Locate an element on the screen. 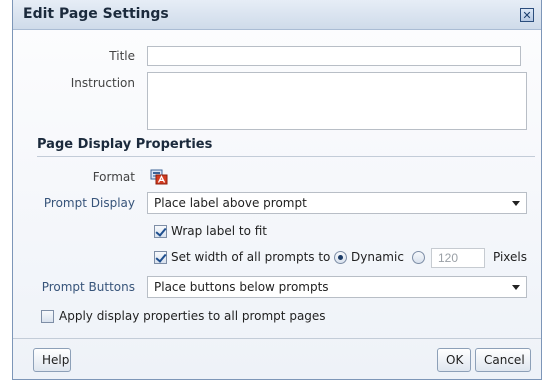 This screenshot has width=542, height=380. section-heading: Page Display Properties is located at coordinates (125, 144).